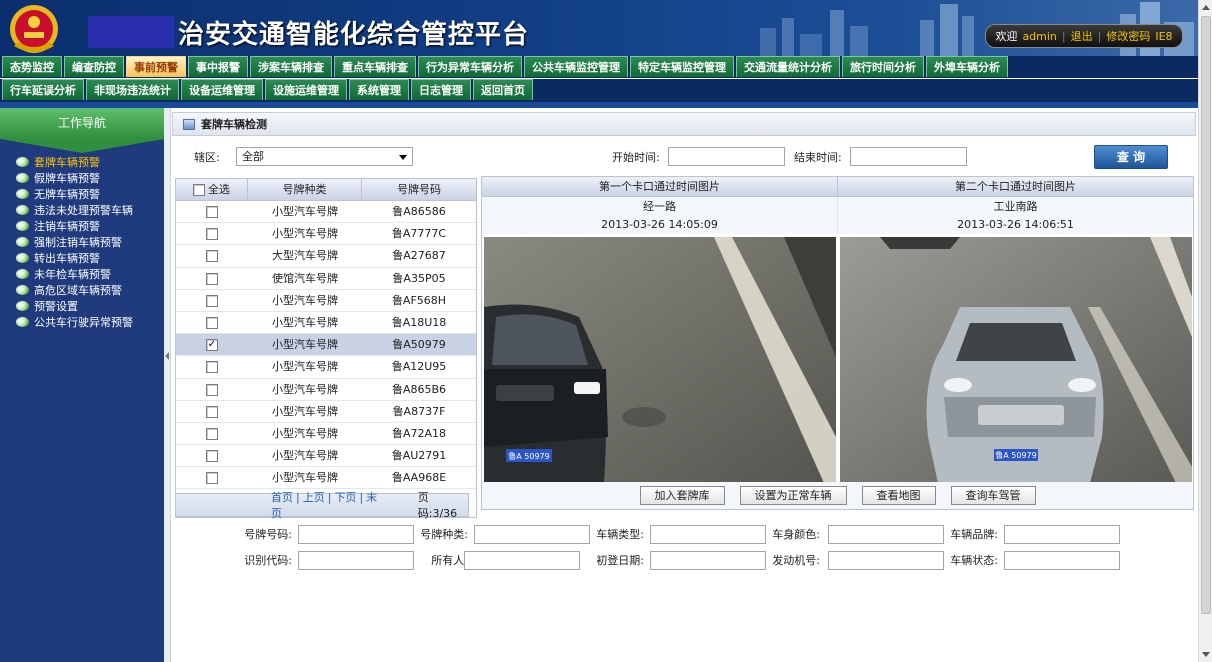 Image resolution: width=1212 pixels, height=662 pixels. I want to click on page-scrollbar, so click(1205, 331).